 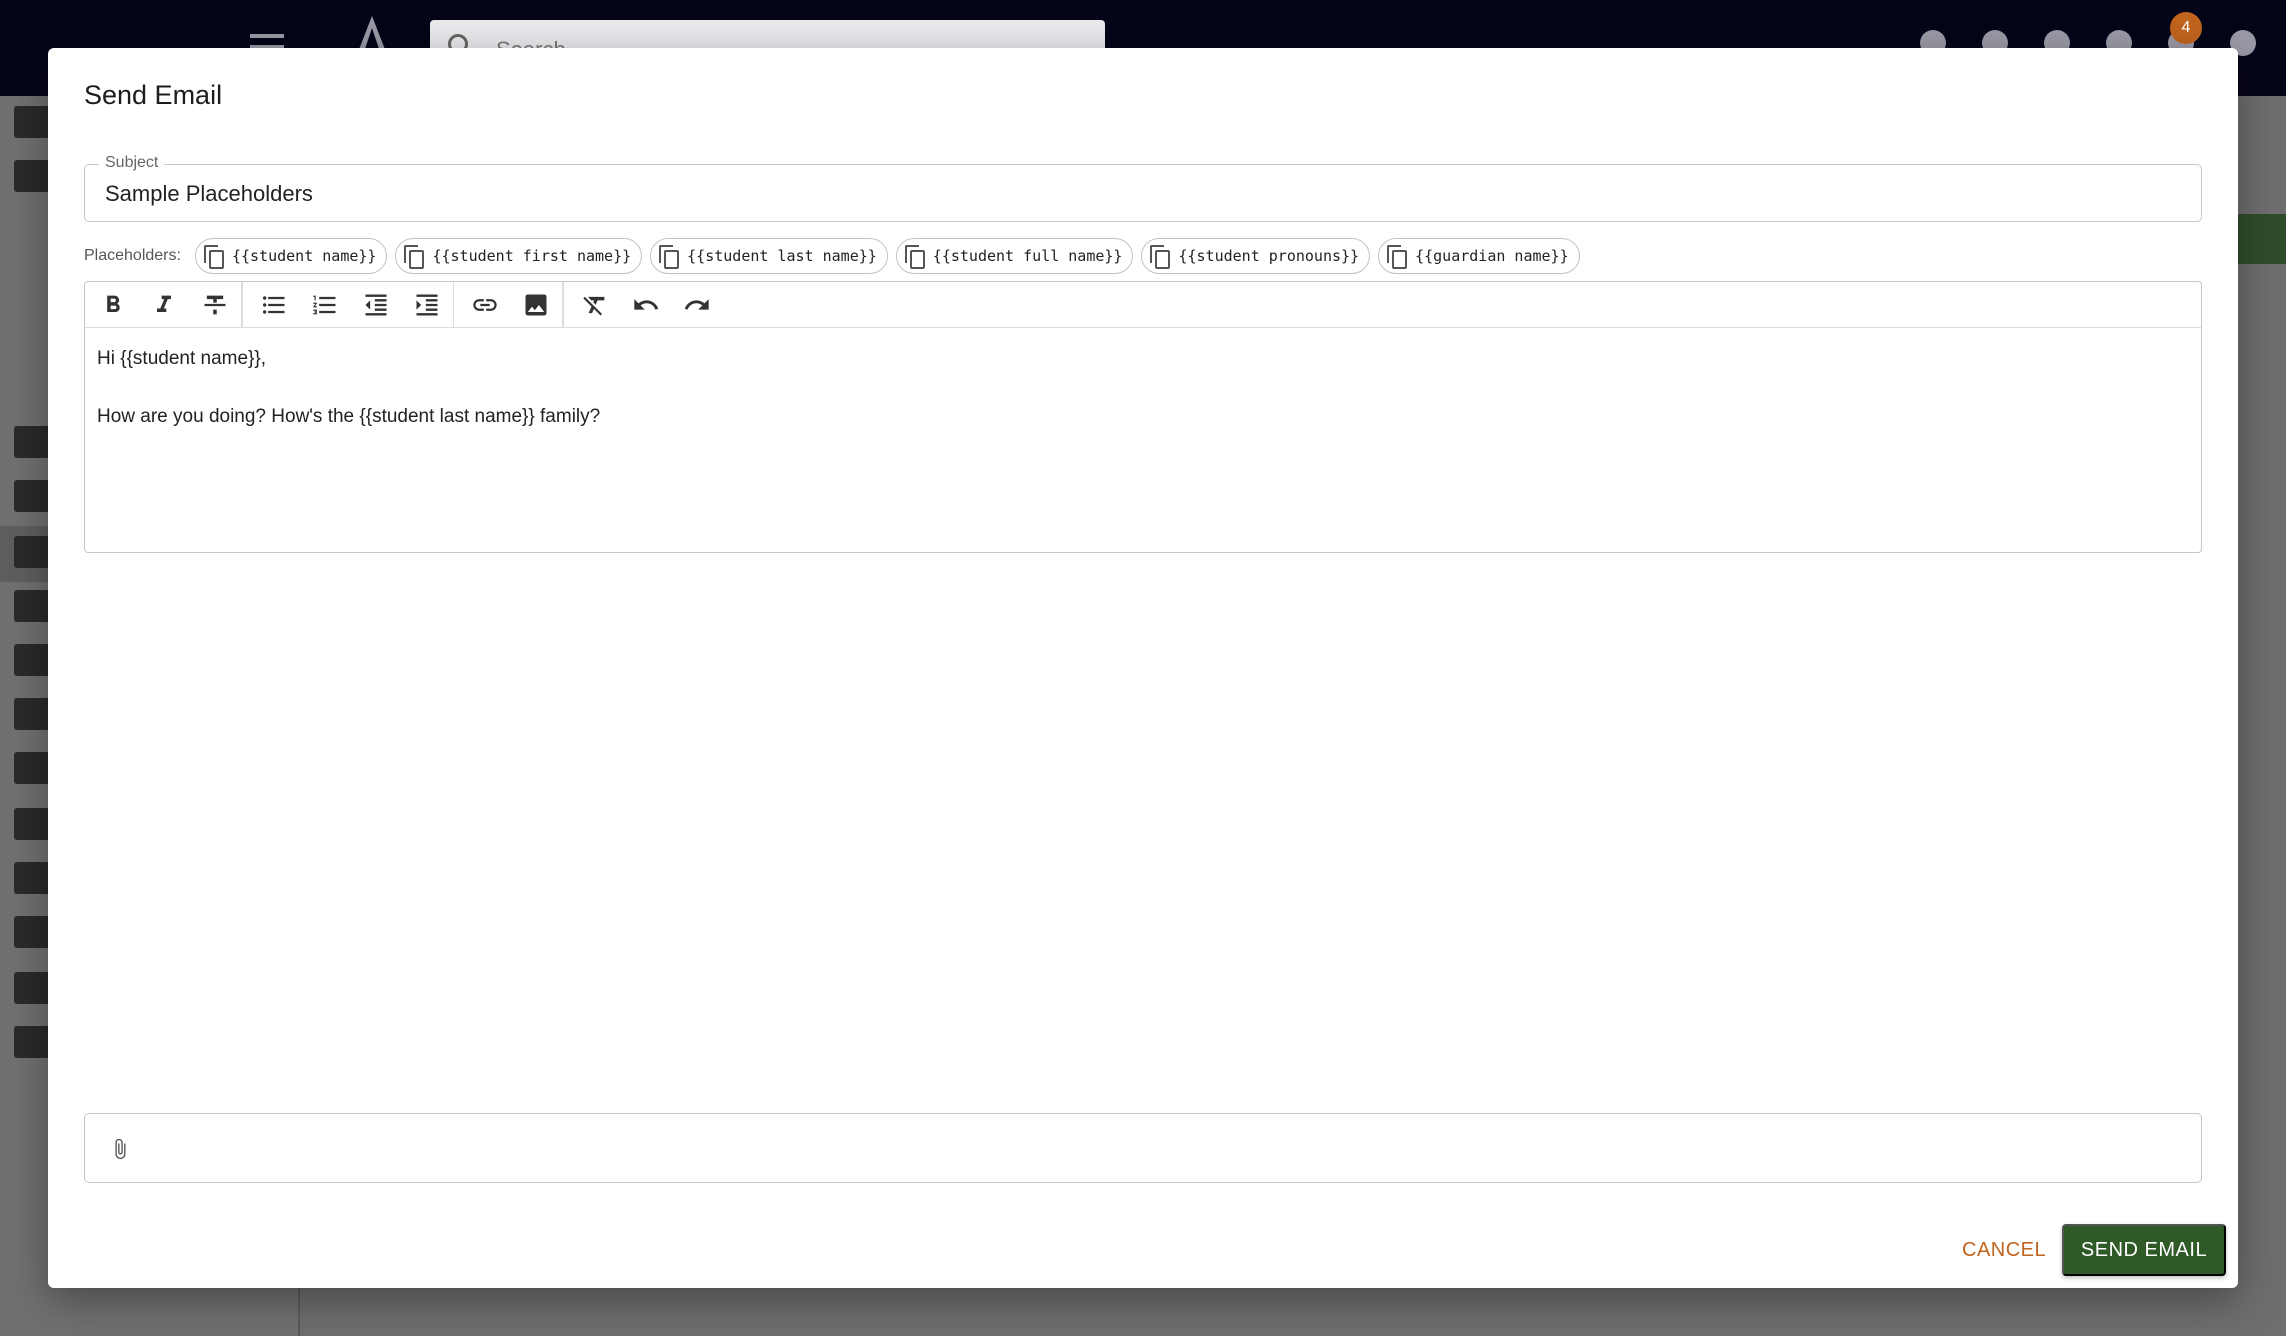 What do you see at coordinates (32, 496) in the screenshot?
I see `columns-icon` at bounding box center [32, 496].